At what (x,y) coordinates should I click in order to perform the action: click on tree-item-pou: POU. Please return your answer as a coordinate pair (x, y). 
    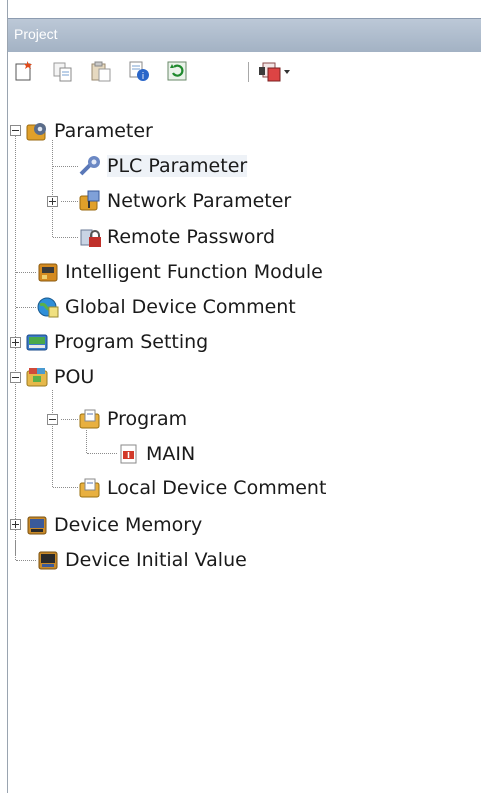
    Looking at the image, I should click on (59, 377).